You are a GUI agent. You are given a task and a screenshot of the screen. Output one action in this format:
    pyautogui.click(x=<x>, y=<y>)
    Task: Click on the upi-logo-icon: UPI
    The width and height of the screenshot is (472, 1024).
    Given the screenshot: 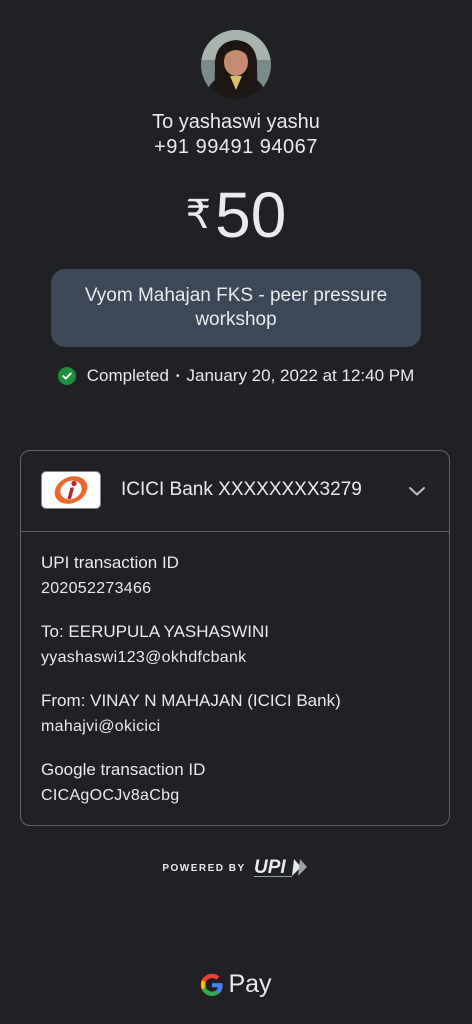 What is the action you would take?
    pyautogui.click(x=280, y=867)
    